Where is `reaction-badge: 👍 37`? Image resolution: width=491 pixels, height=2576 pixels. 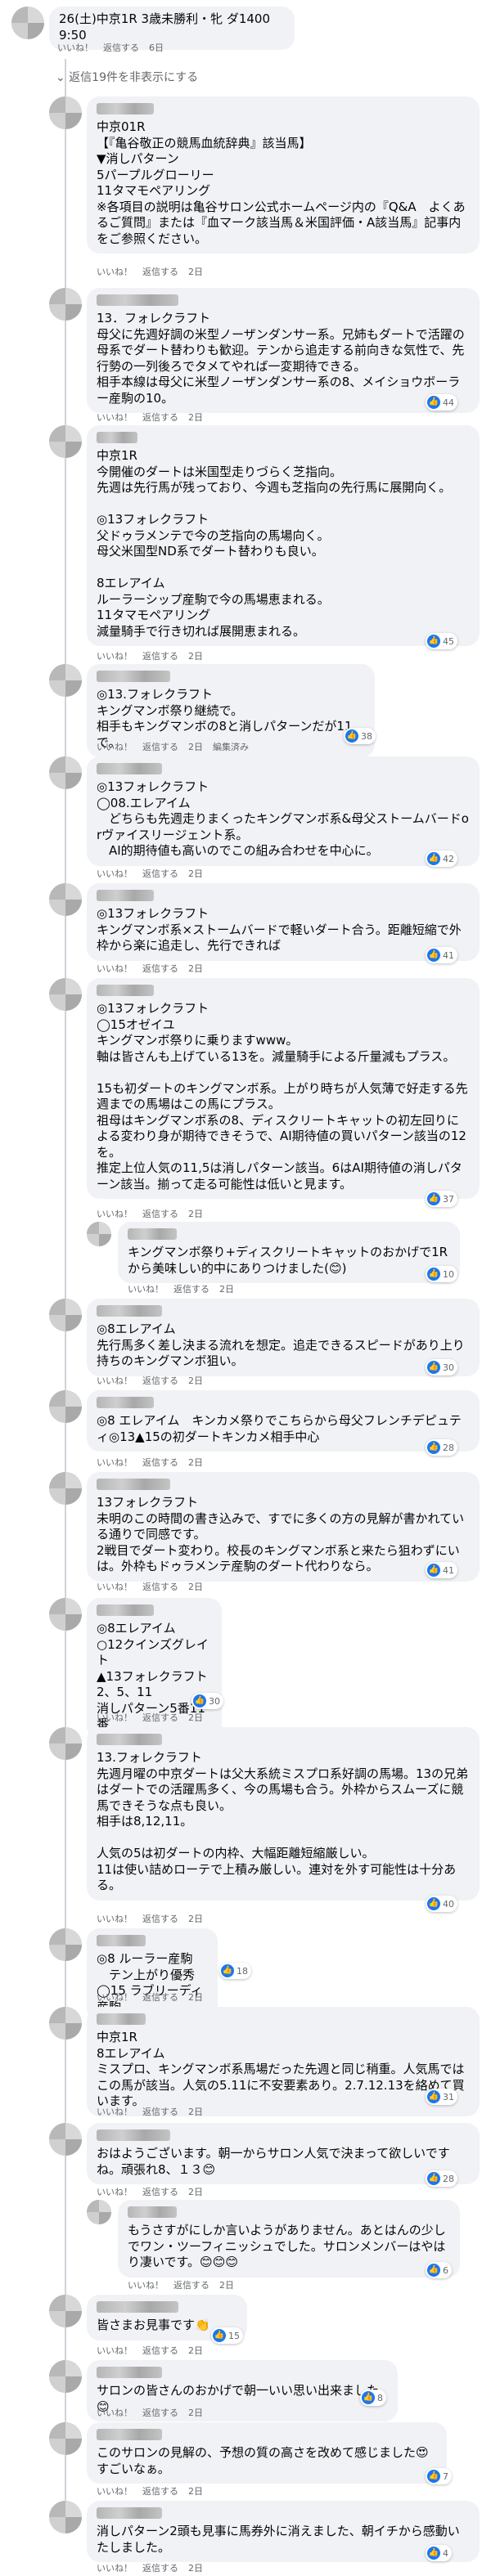
reaction-badge: 👍 37 is located at coordinates (442, 1199).